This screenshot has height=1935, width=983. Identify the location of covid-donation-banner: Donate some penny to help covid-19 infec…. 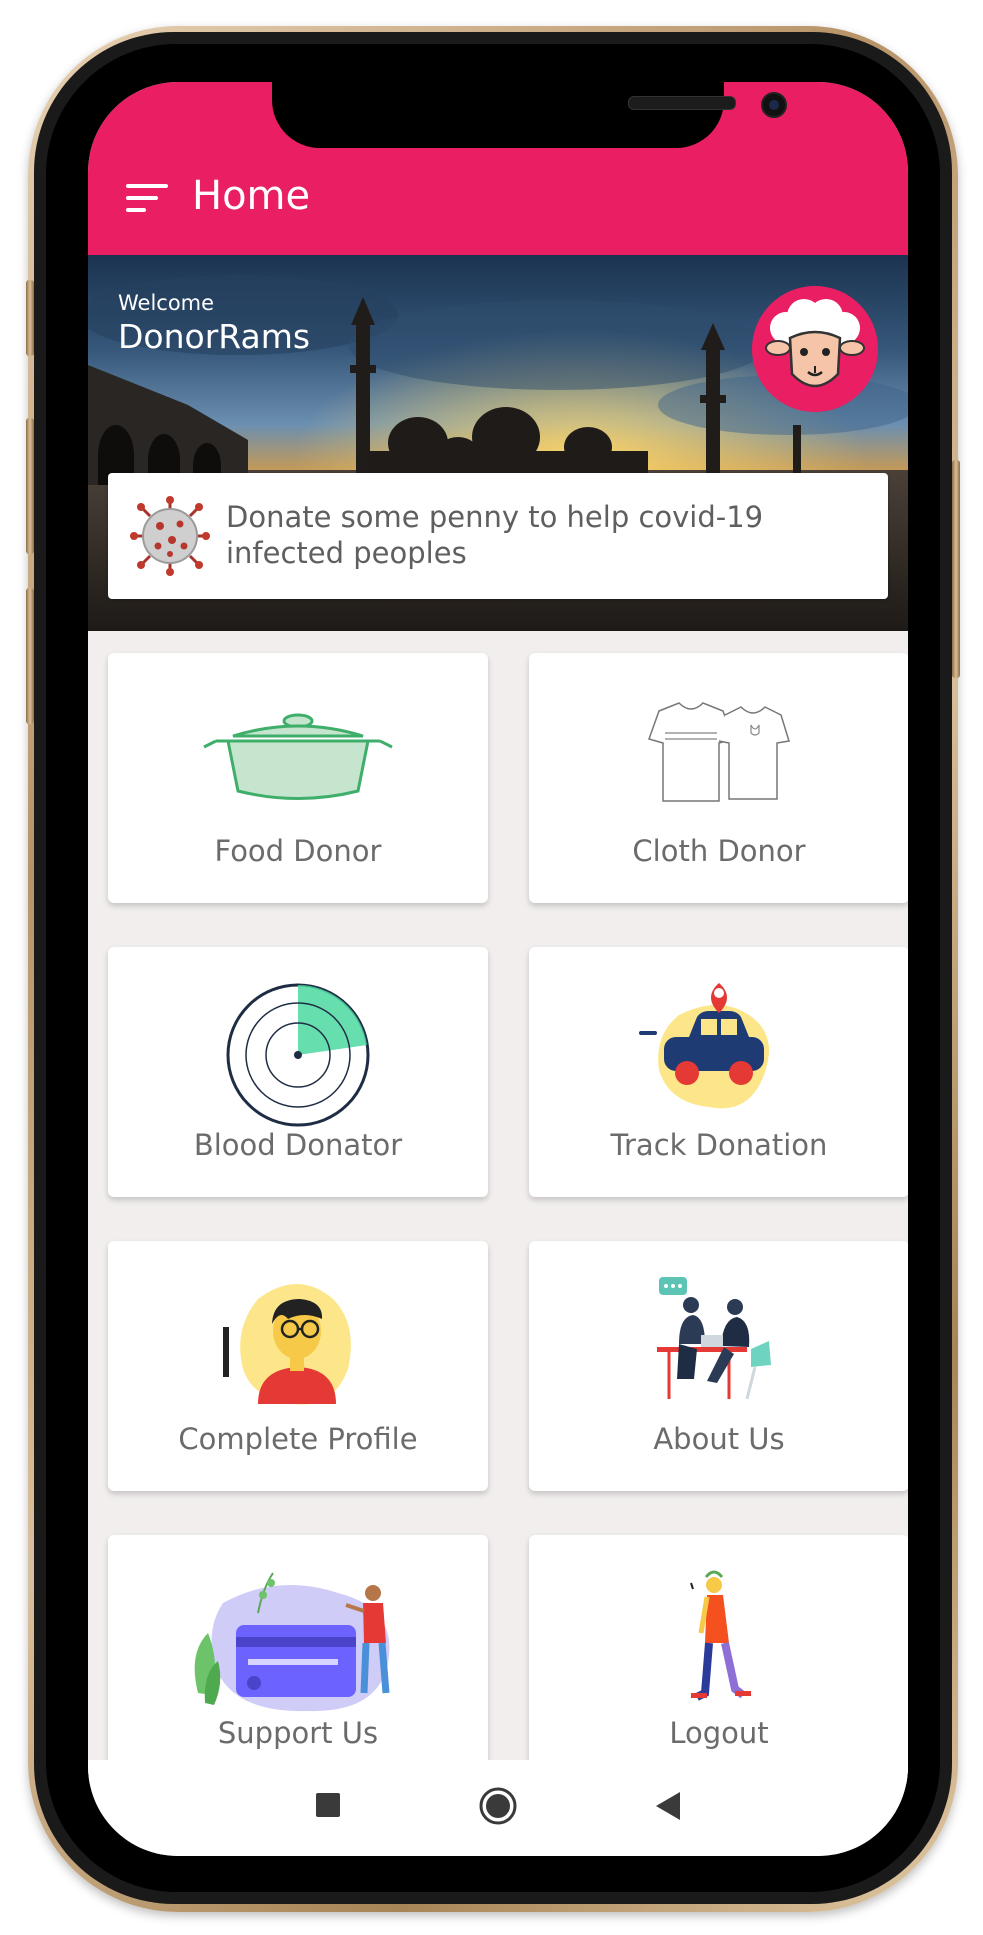
(498, 536).